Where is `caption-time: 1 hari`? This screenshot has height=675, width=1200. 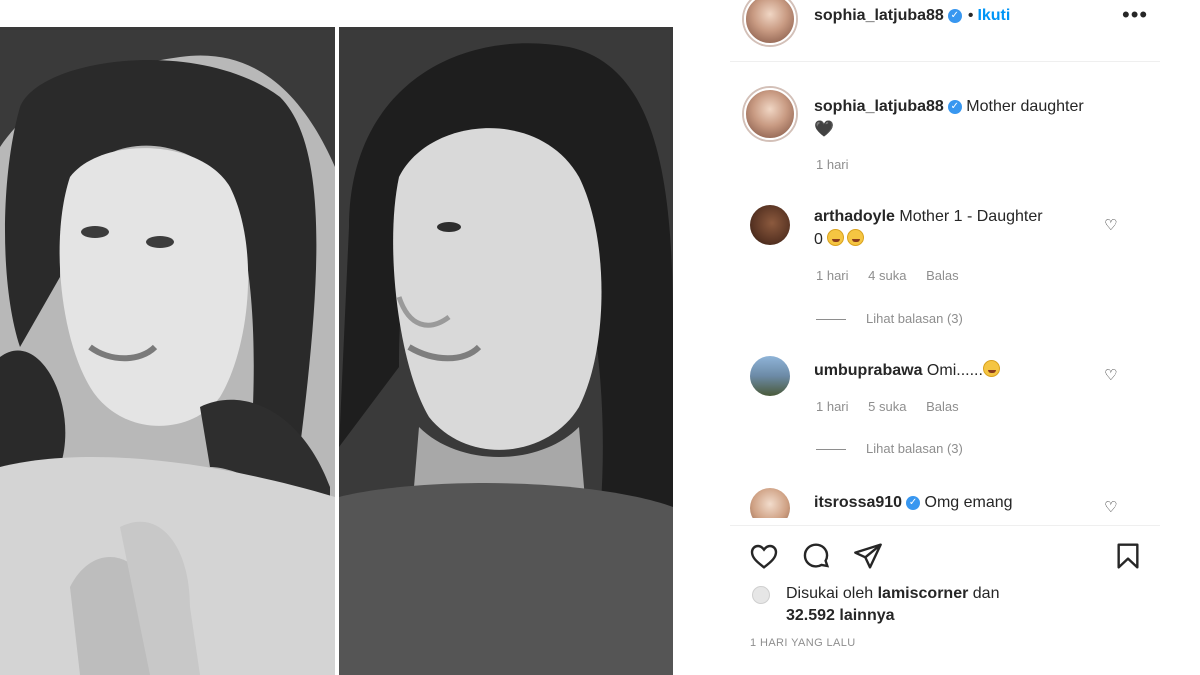 caption-time: 1 hari is located at coordinates (832, 164).